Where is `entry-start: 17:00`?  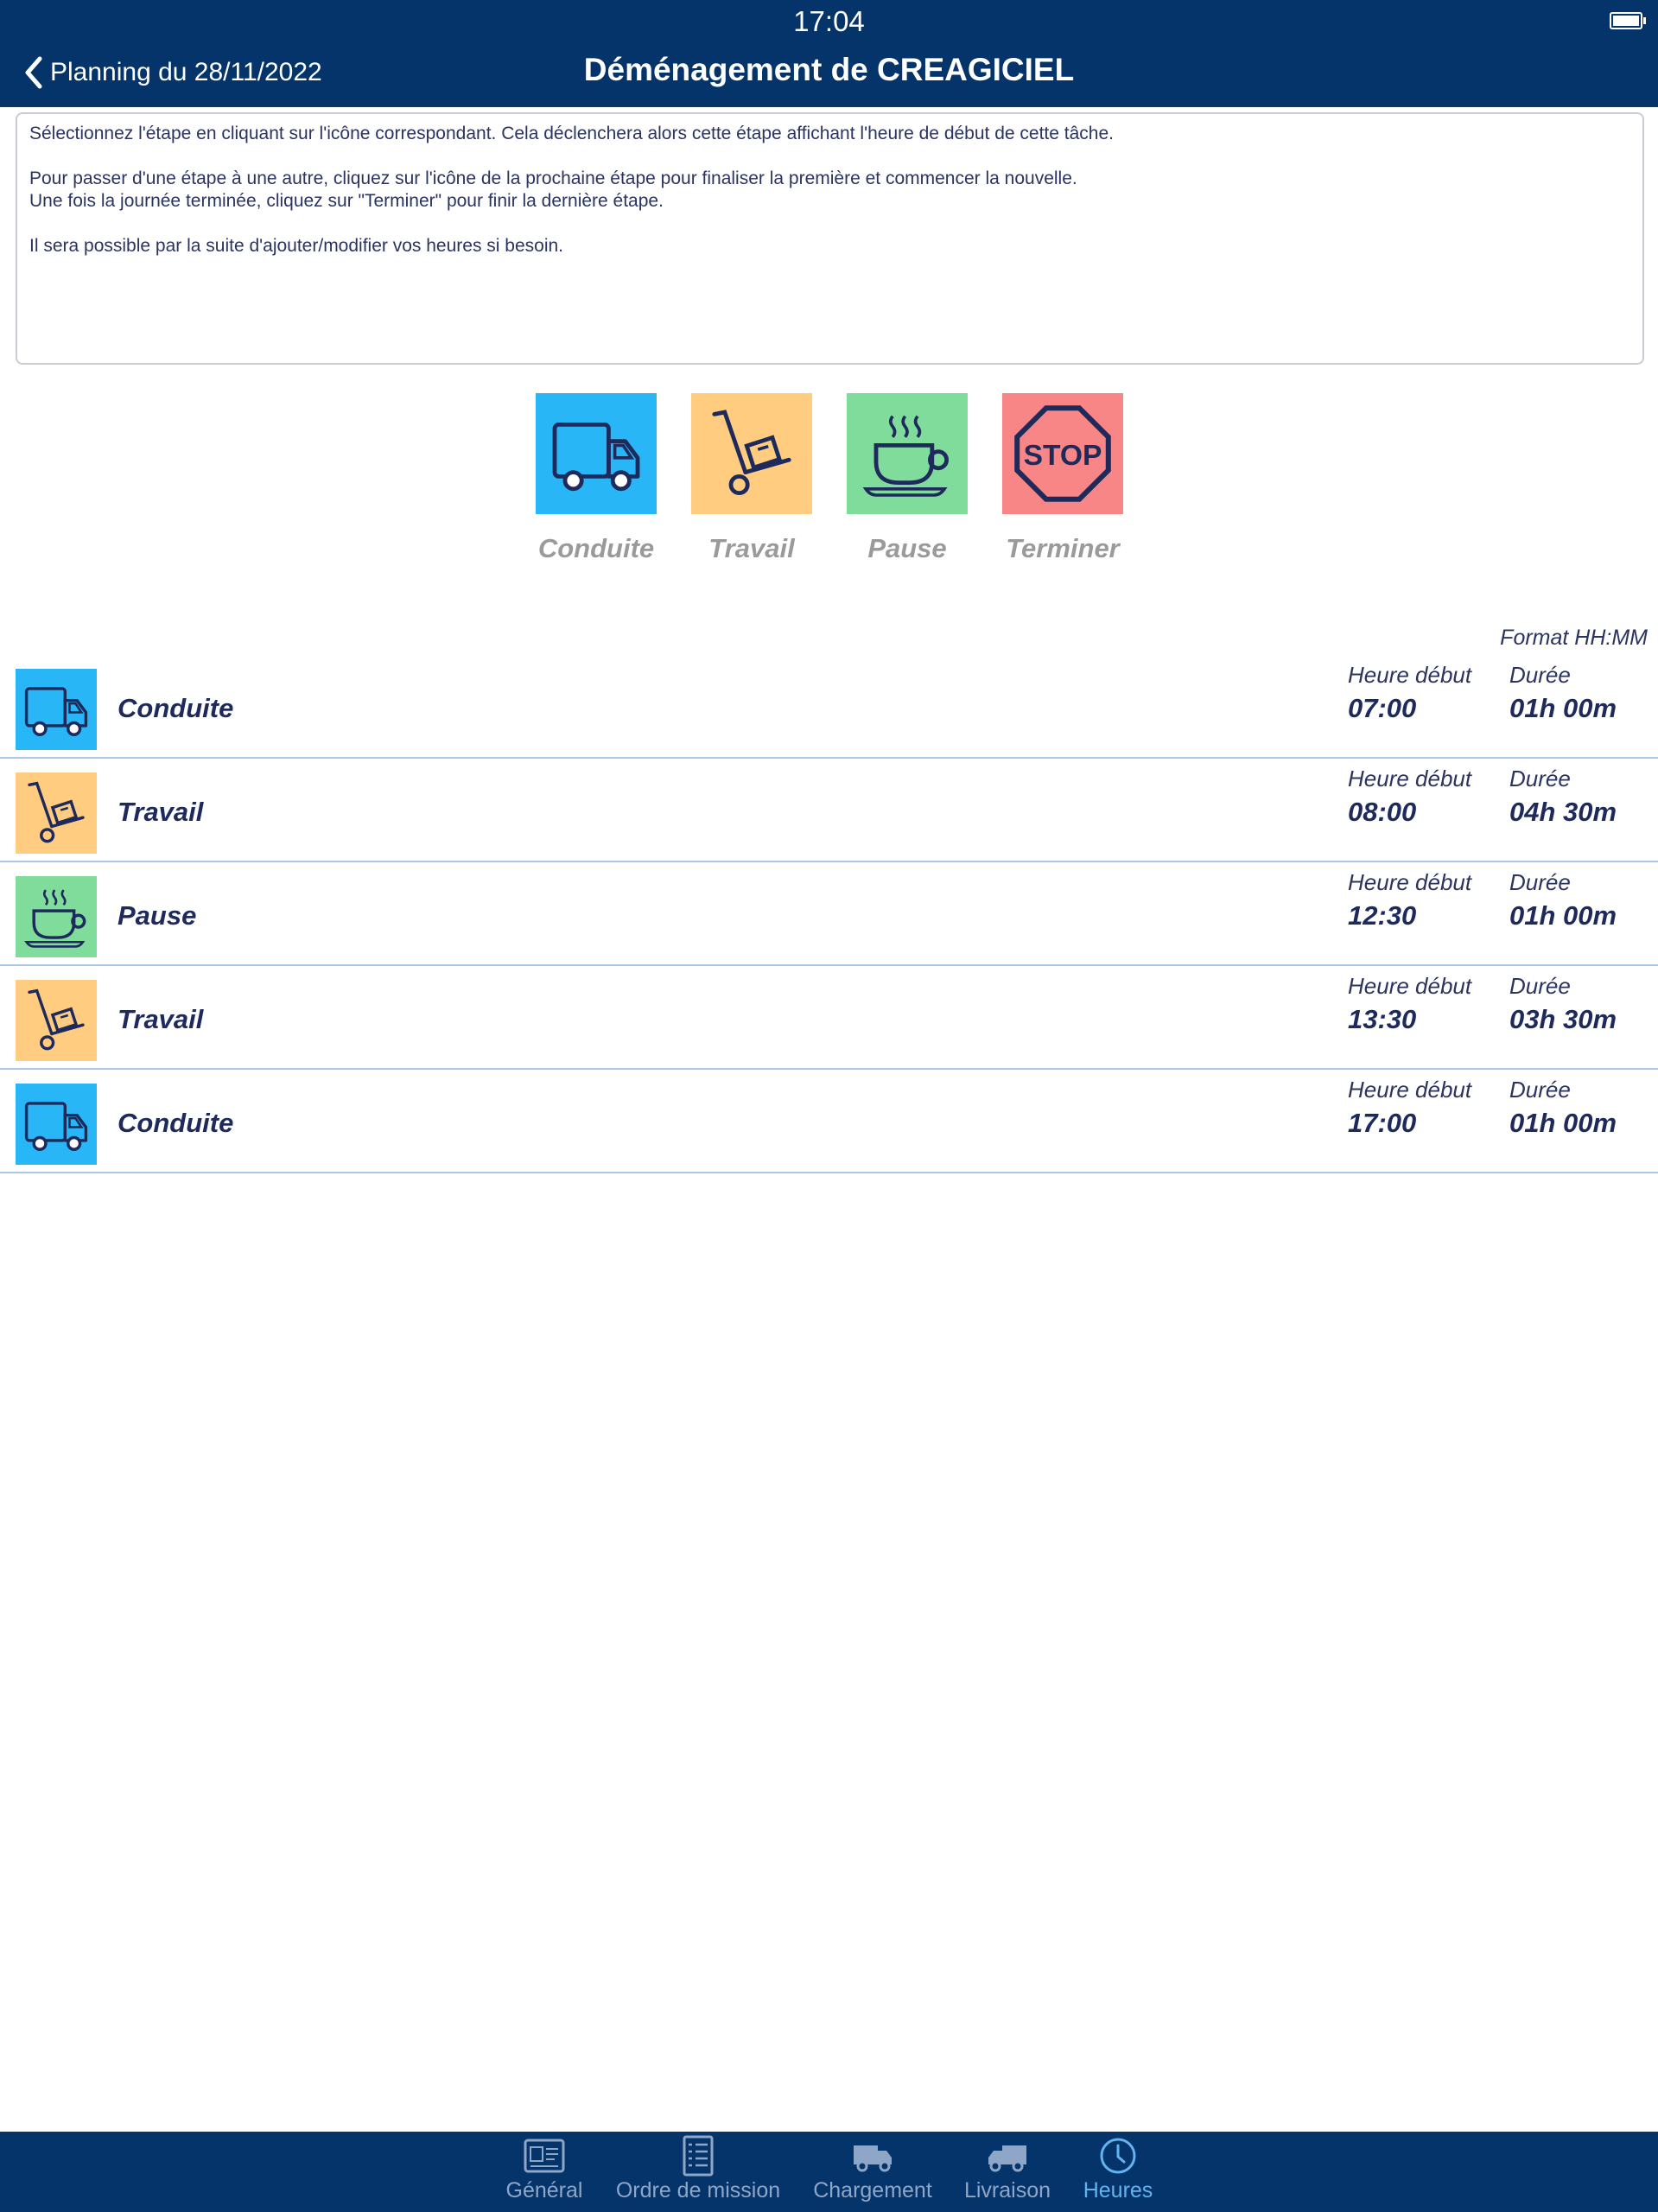 entry-start: 17:00 is located at coordinates (1382, 1123).